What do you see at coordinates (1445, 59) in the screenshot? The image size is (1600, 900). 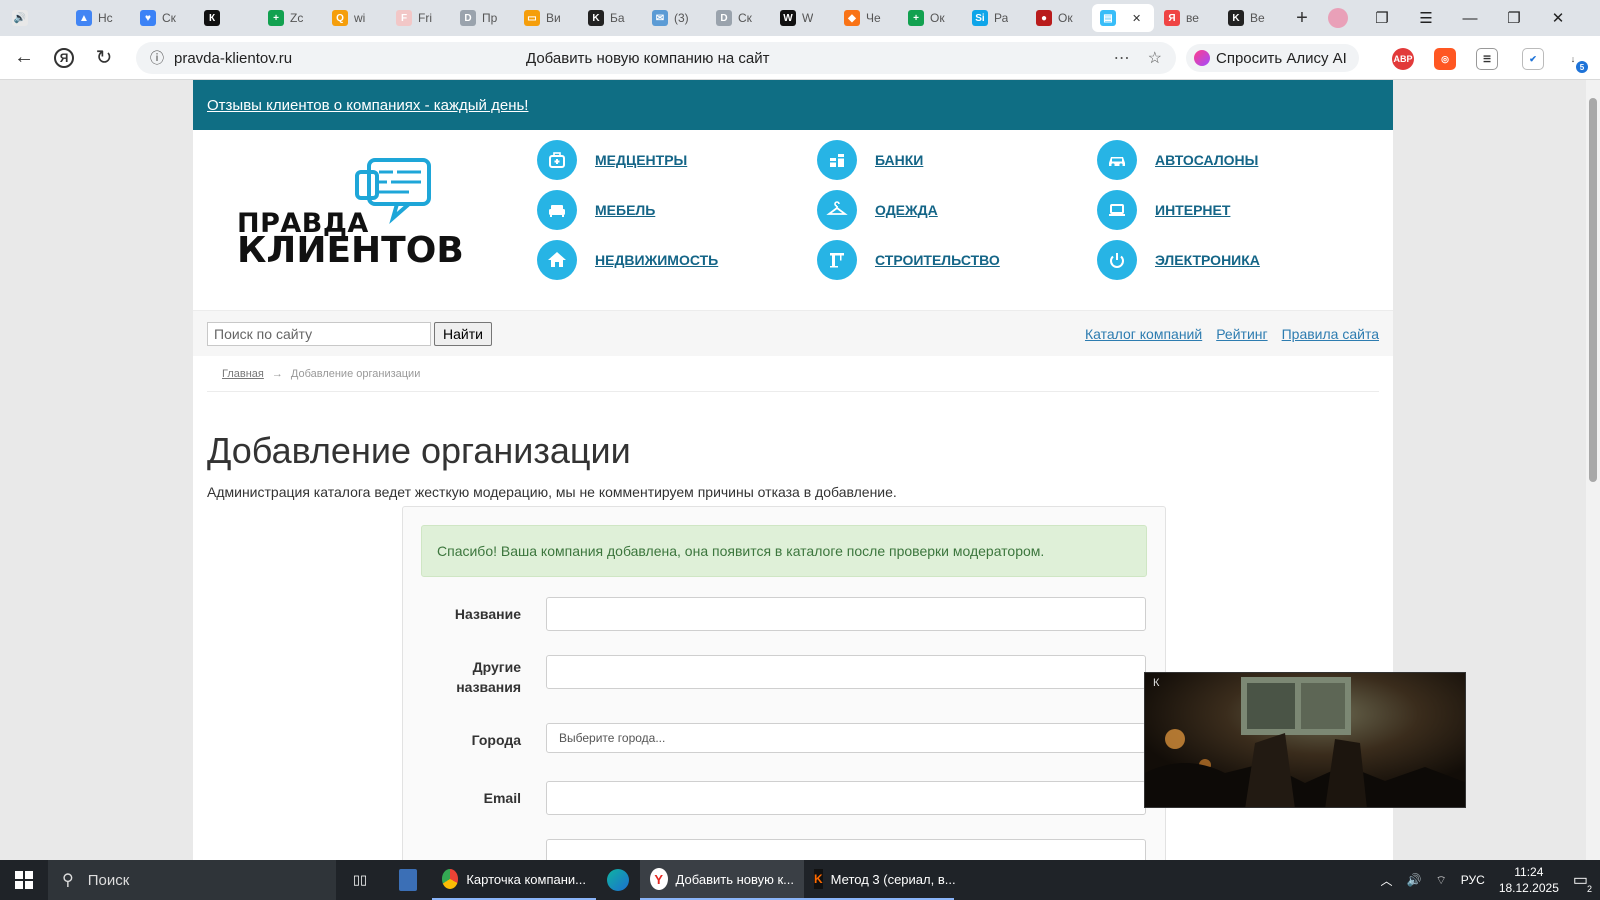 I see `extension-record-icon: ◎` at bounding box center [1445, 59].